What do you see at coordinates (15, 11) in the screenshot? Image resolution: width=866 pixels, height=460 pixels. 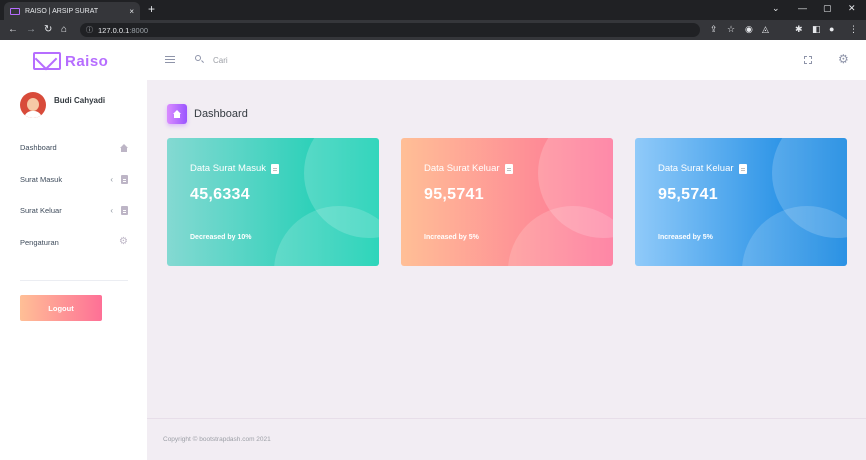 I see `envelope-favicon-icon` at bounding box center [15, 11].